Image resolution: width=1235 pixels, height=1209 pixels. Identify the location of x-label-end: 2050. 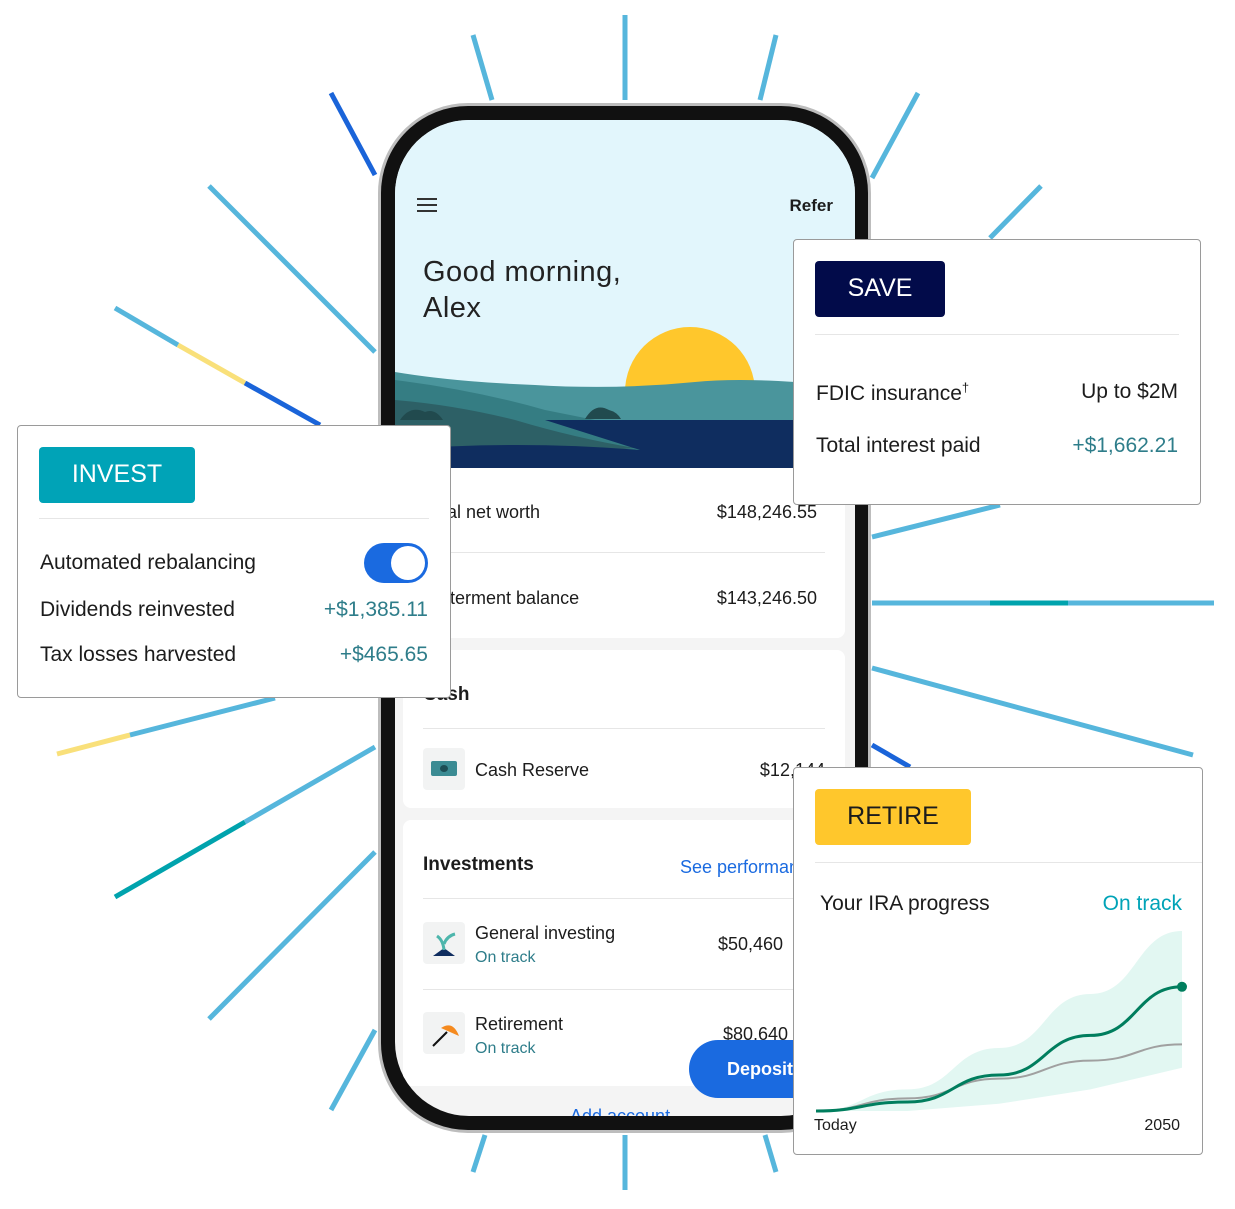
(1162, 1125).